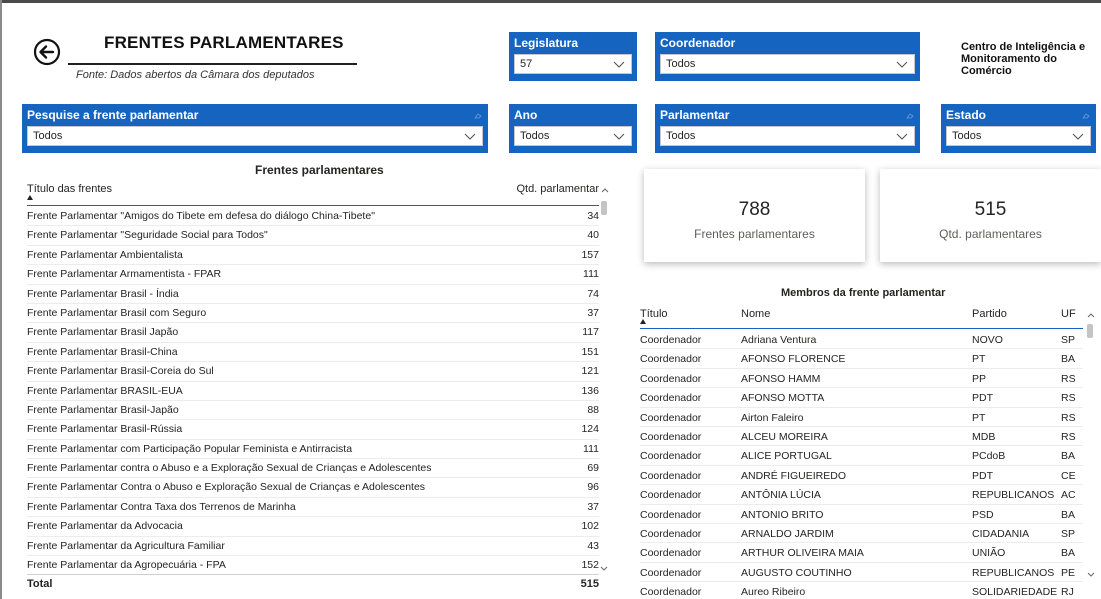  Describe the element at coordinates (1068, 378) in the screenshot. I see `member-uf-cell: RS` at that location.